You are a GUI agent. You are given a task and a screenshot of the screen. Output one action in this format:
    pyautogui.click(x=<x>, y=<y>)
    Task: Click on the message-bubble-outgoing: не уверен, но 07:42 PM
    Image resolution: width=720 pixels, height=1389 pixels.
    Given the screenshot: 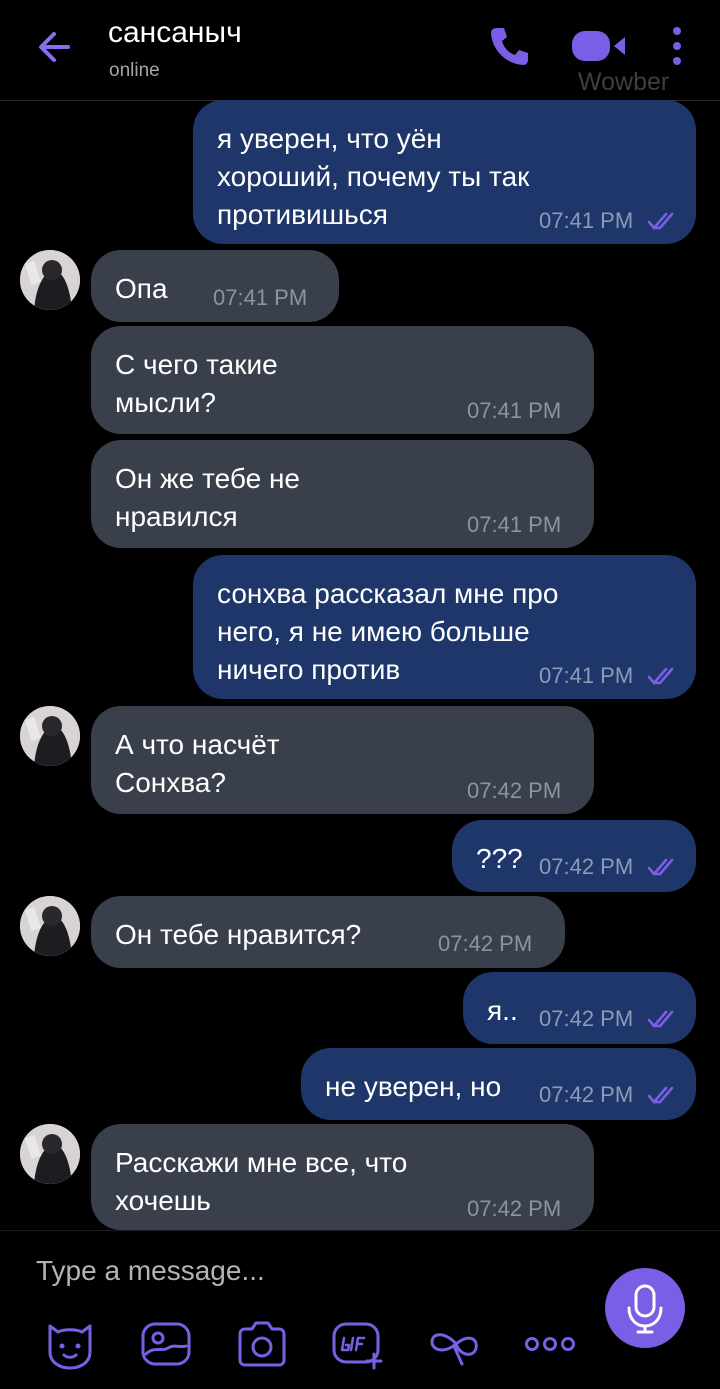 What is the action you would take?
    pyautogui.click(x=498, y=1084)
    